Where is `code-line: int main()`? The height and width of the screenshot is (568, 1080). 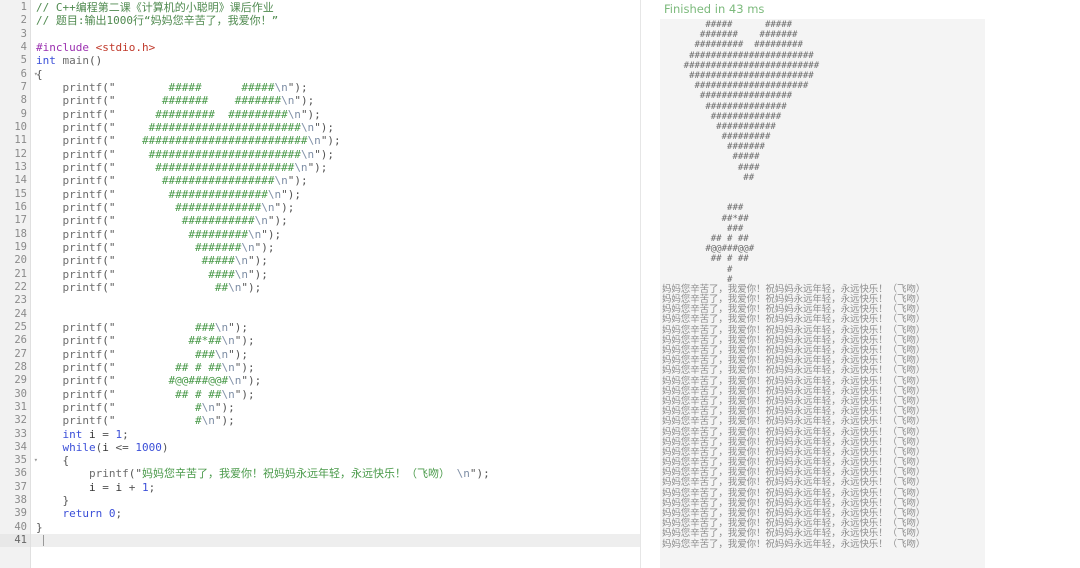
code-line: int main() is located at coordinates (335, 60).